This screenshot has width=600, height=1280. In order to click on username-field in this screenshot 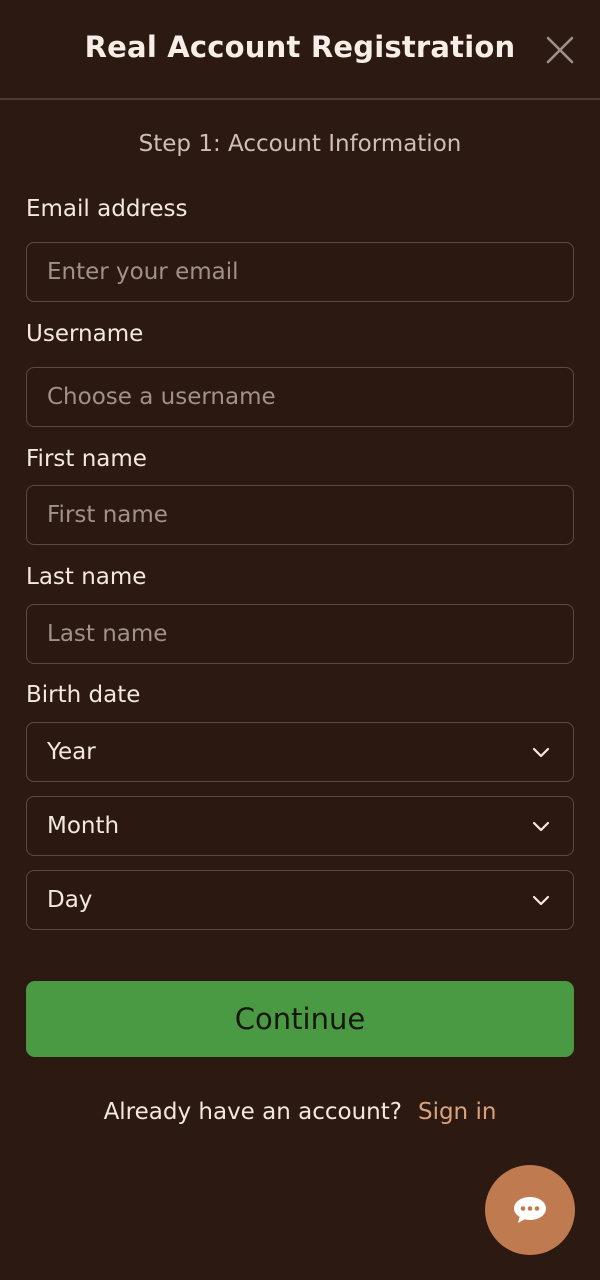, I will do `click(300, 397)`.